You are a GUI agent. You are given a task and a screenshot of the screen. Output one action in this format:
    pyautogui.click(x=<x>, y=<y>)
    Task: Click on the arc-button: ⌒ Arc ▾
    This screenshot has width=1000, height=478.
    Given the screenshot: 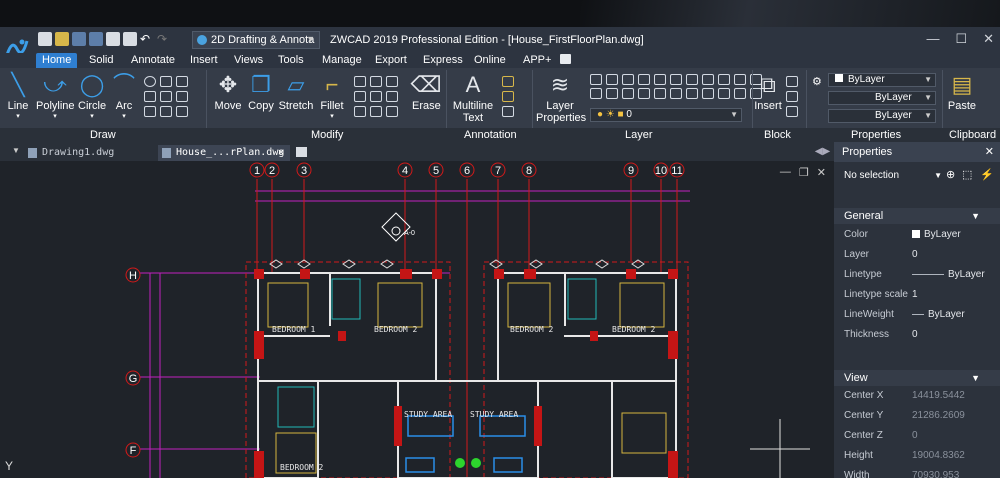 What is the action you would take?
    pyautogui.click(x=124, y=96)
    